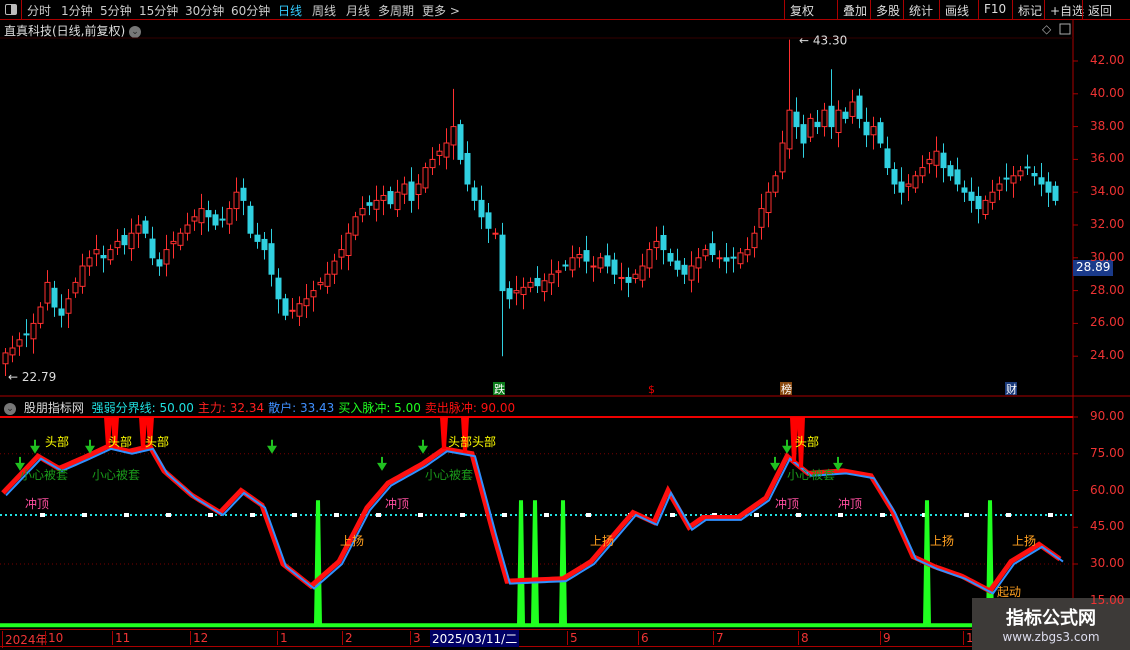  What do you see at coordinates (301, 408) in the screenshot?
I see `indicator-field: 散户: 33.43` at bounding box center [301, 408].